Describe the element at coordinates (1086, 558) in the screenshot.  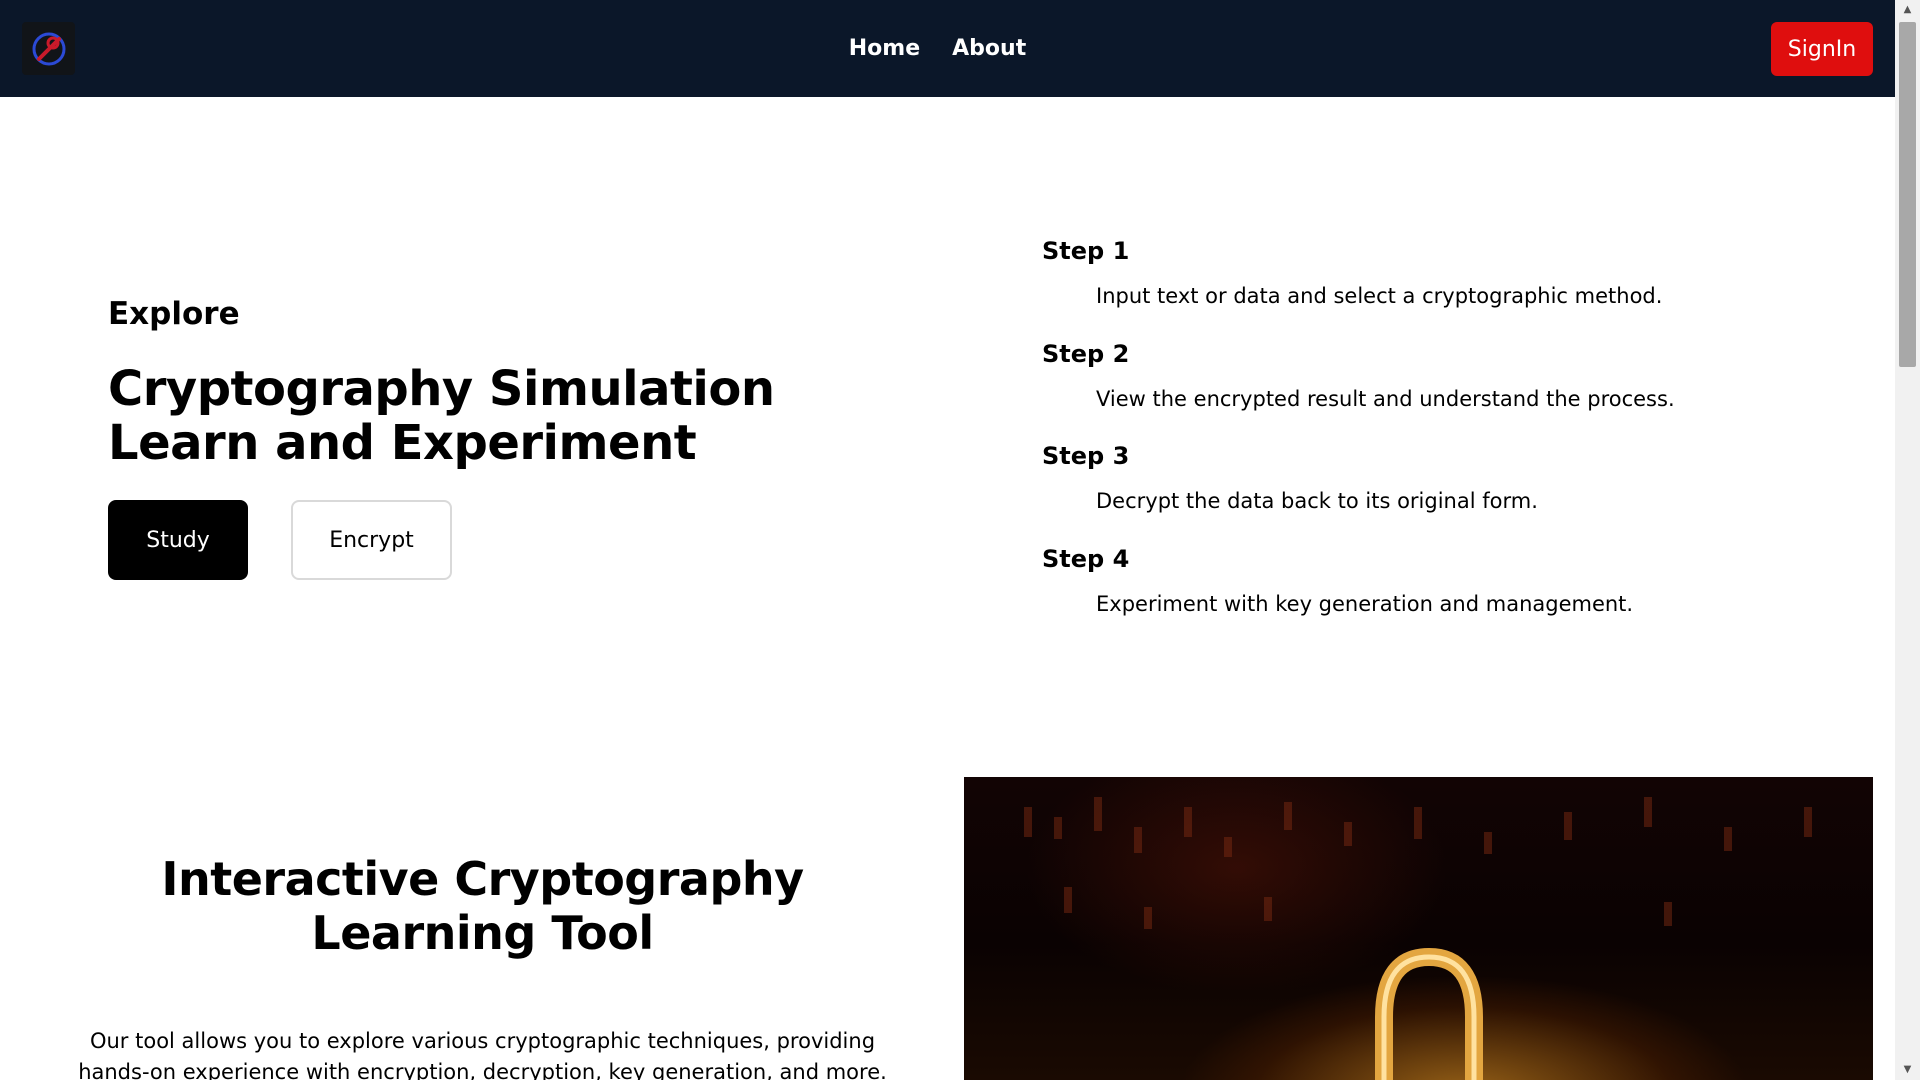
I see `step-title: Step 4` at that location.